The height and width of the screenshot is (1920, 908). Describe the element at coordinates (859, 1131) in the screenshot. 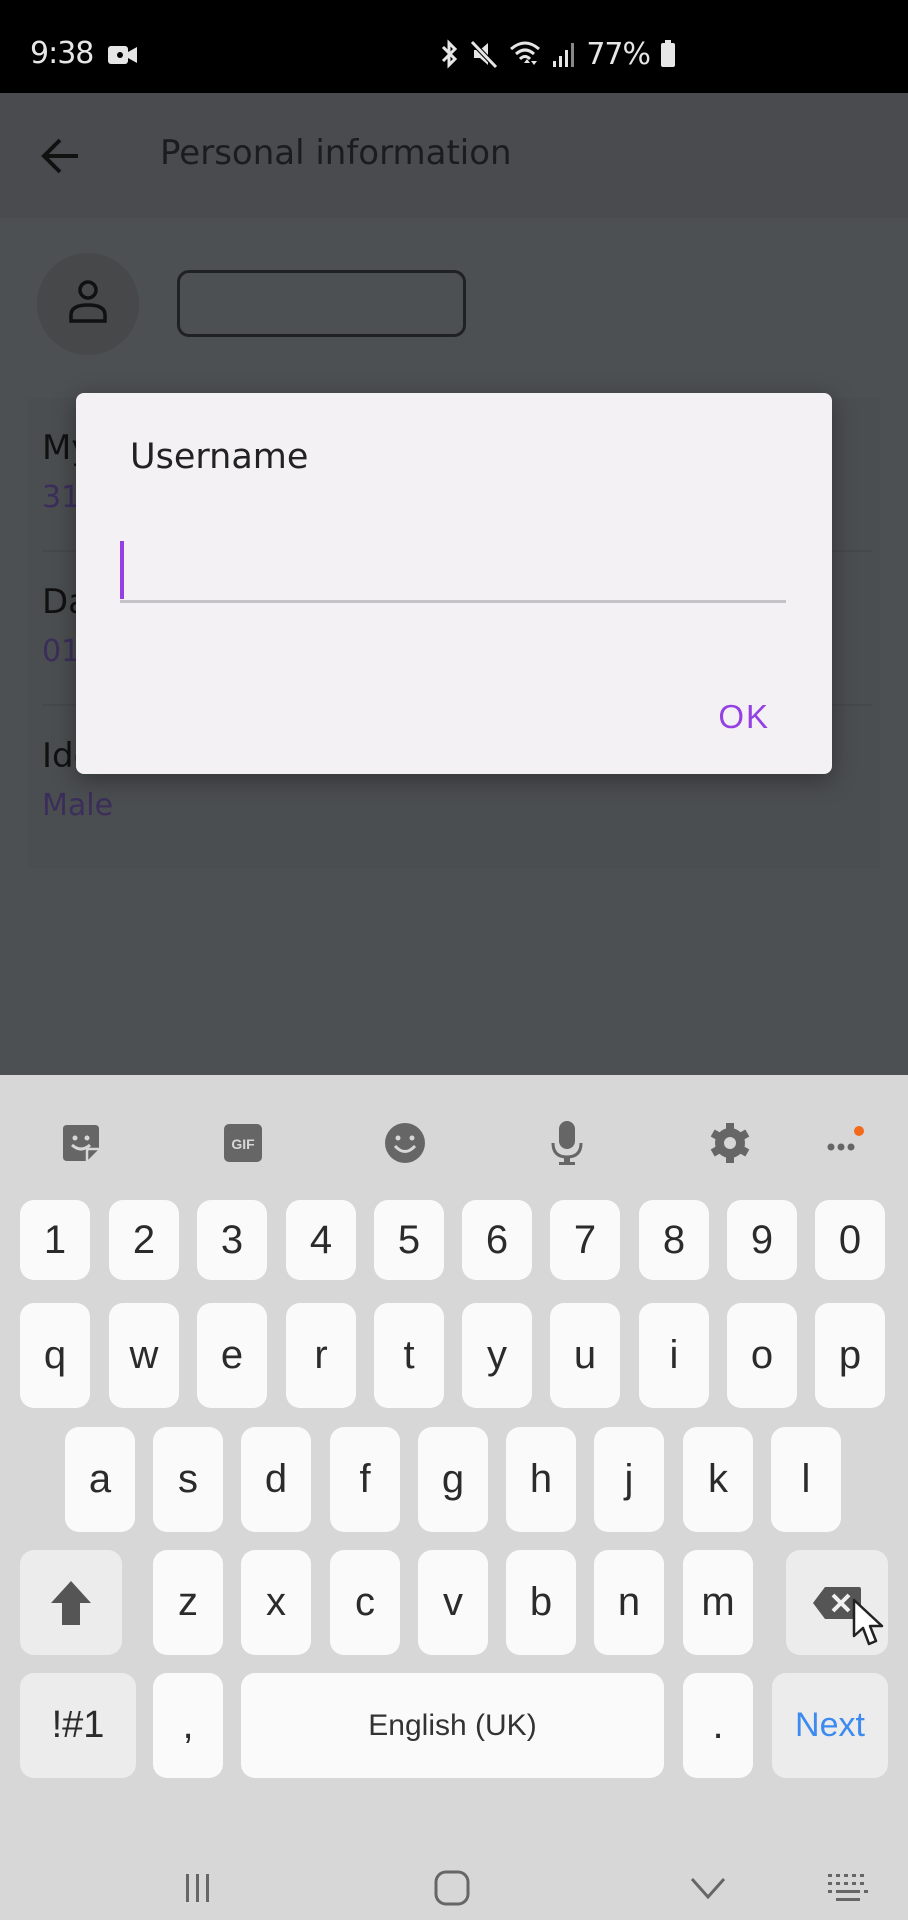

I see `notification-dot` at that location.